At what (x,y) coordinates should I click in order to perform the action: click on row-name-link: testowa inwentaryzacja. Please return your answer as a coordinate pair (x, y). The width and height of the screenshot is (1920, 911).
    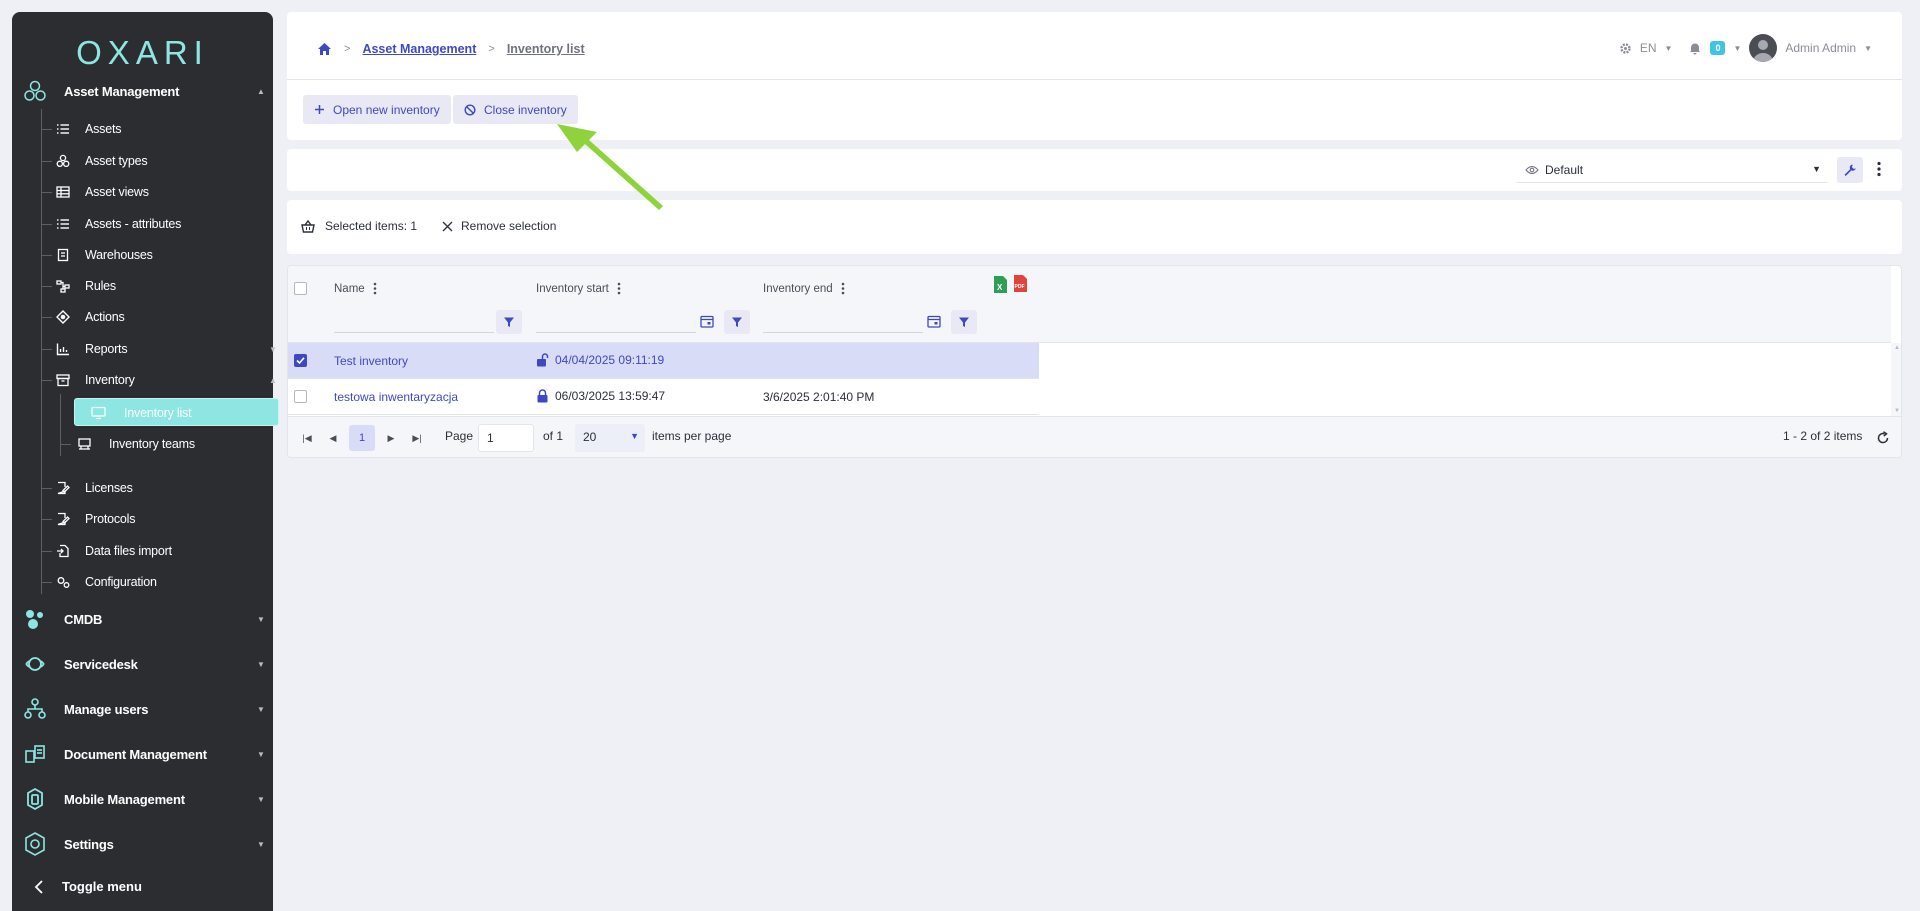
    Looking at the image, I should click on (396, 397).